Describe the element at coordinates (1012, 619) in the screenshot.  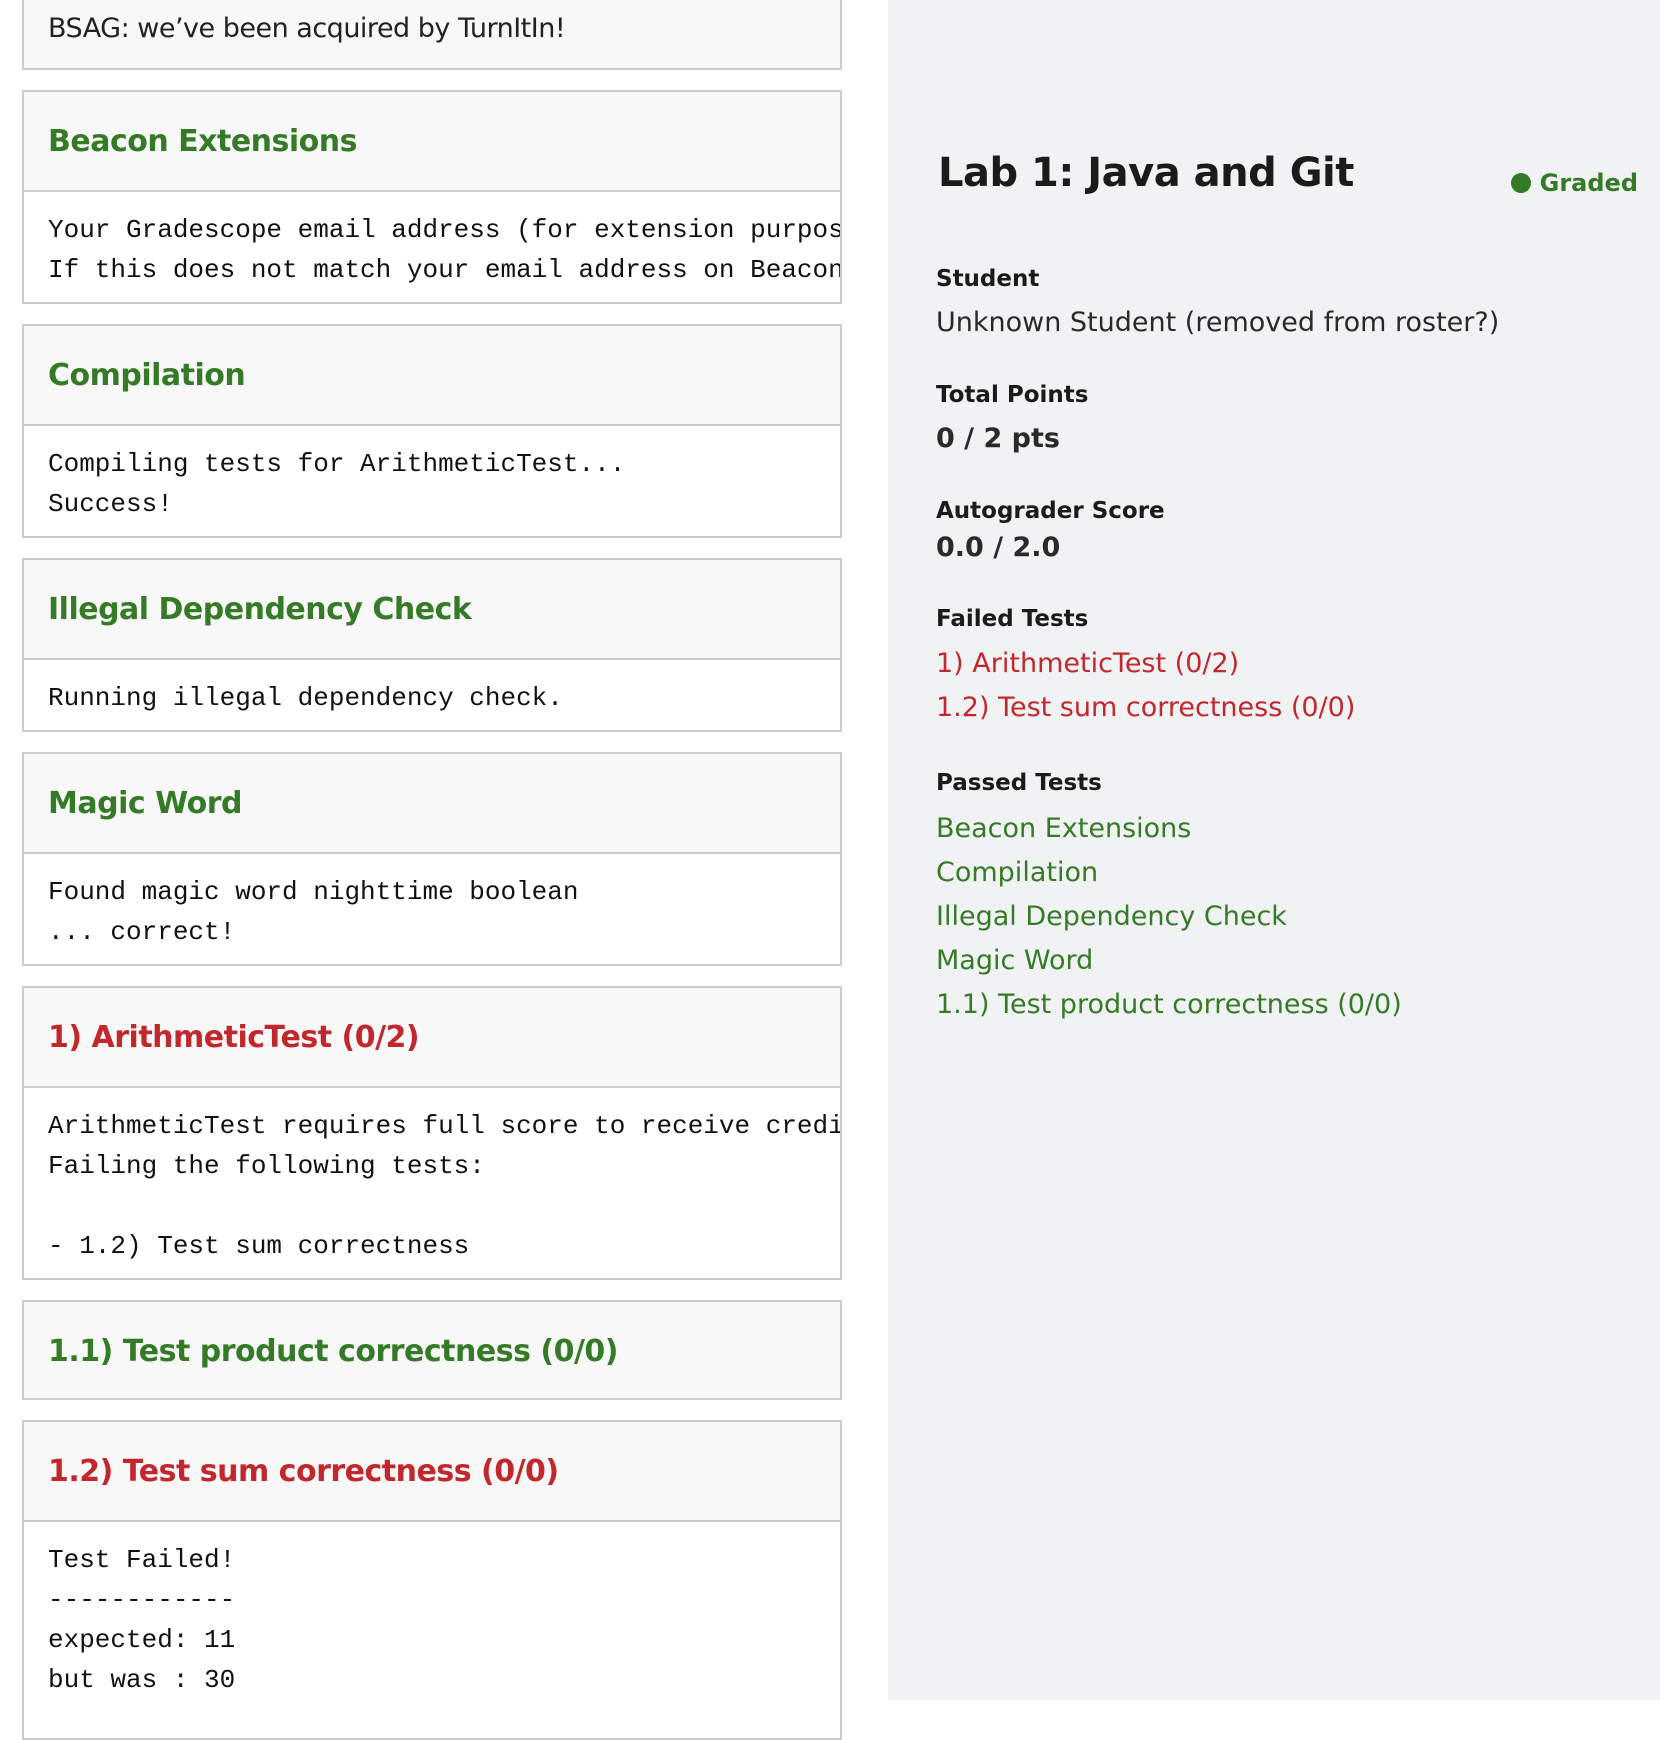
I see `failed-tests-label: Failed Tests` at that location.